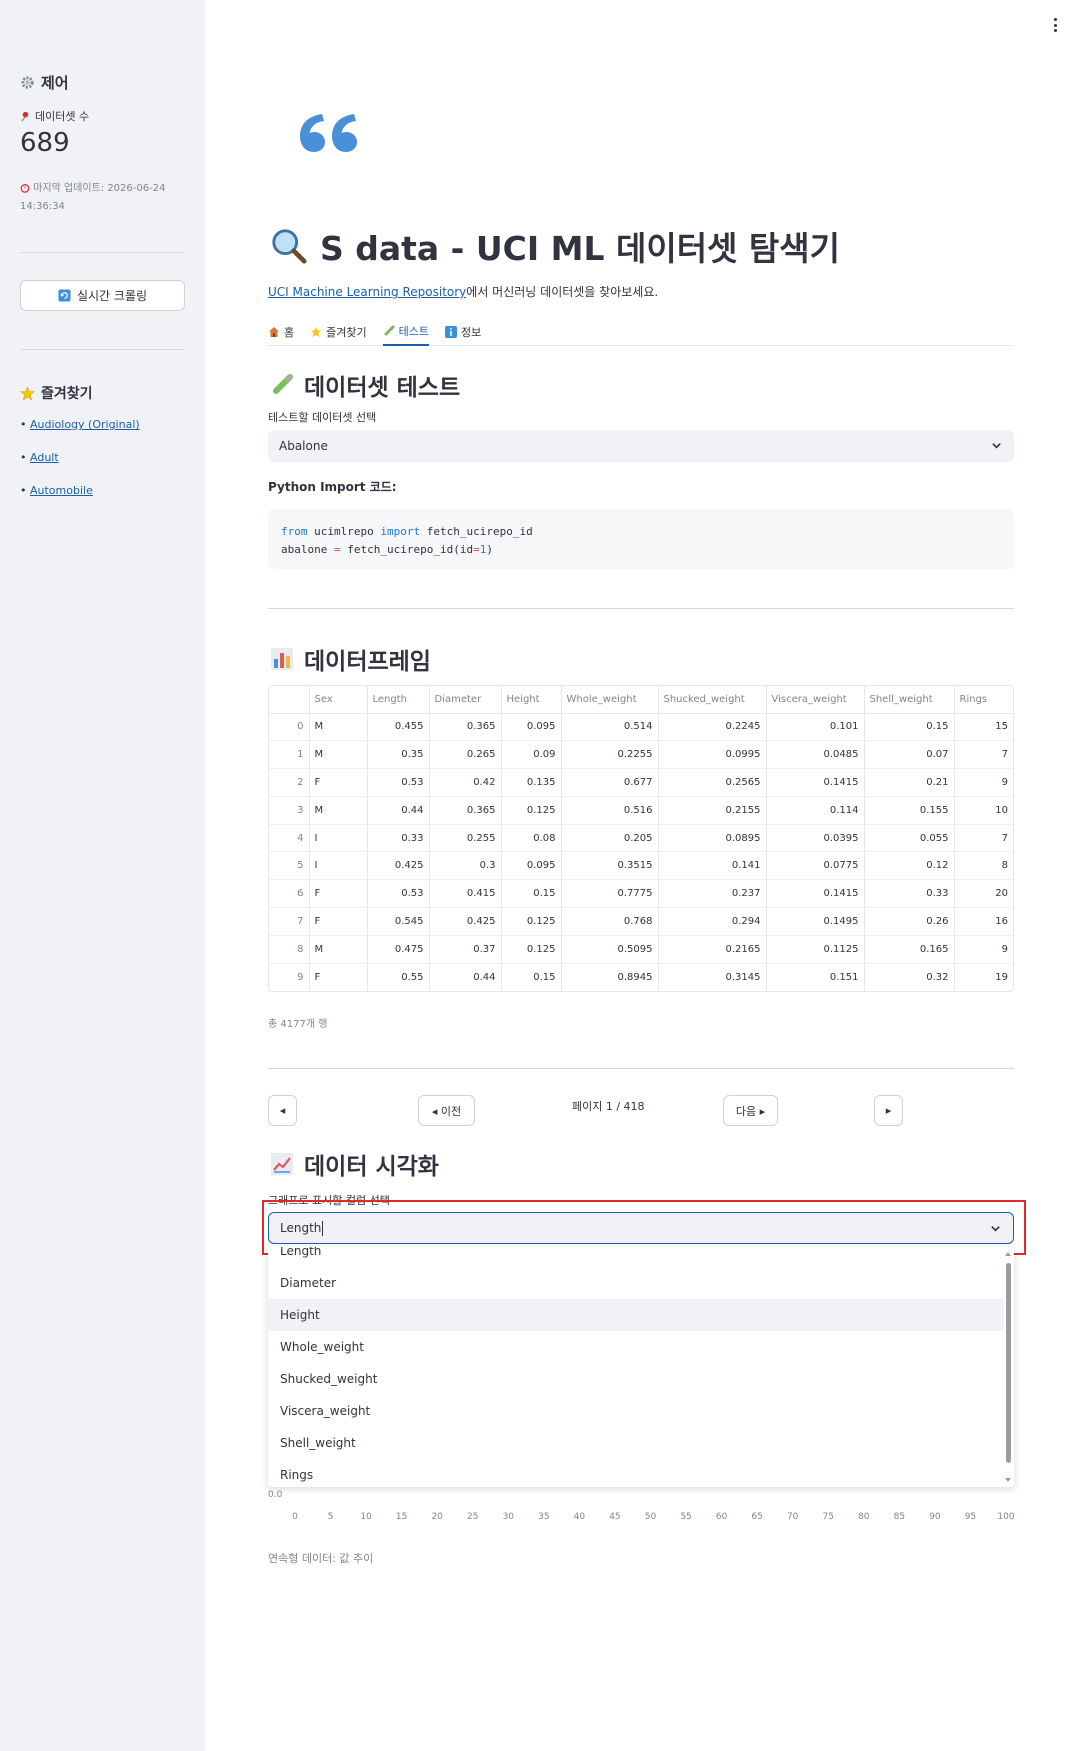 The width and height of the screenshot is (1080, 1751). I want to click on table-cell: 0.0395, so click(815, 838).